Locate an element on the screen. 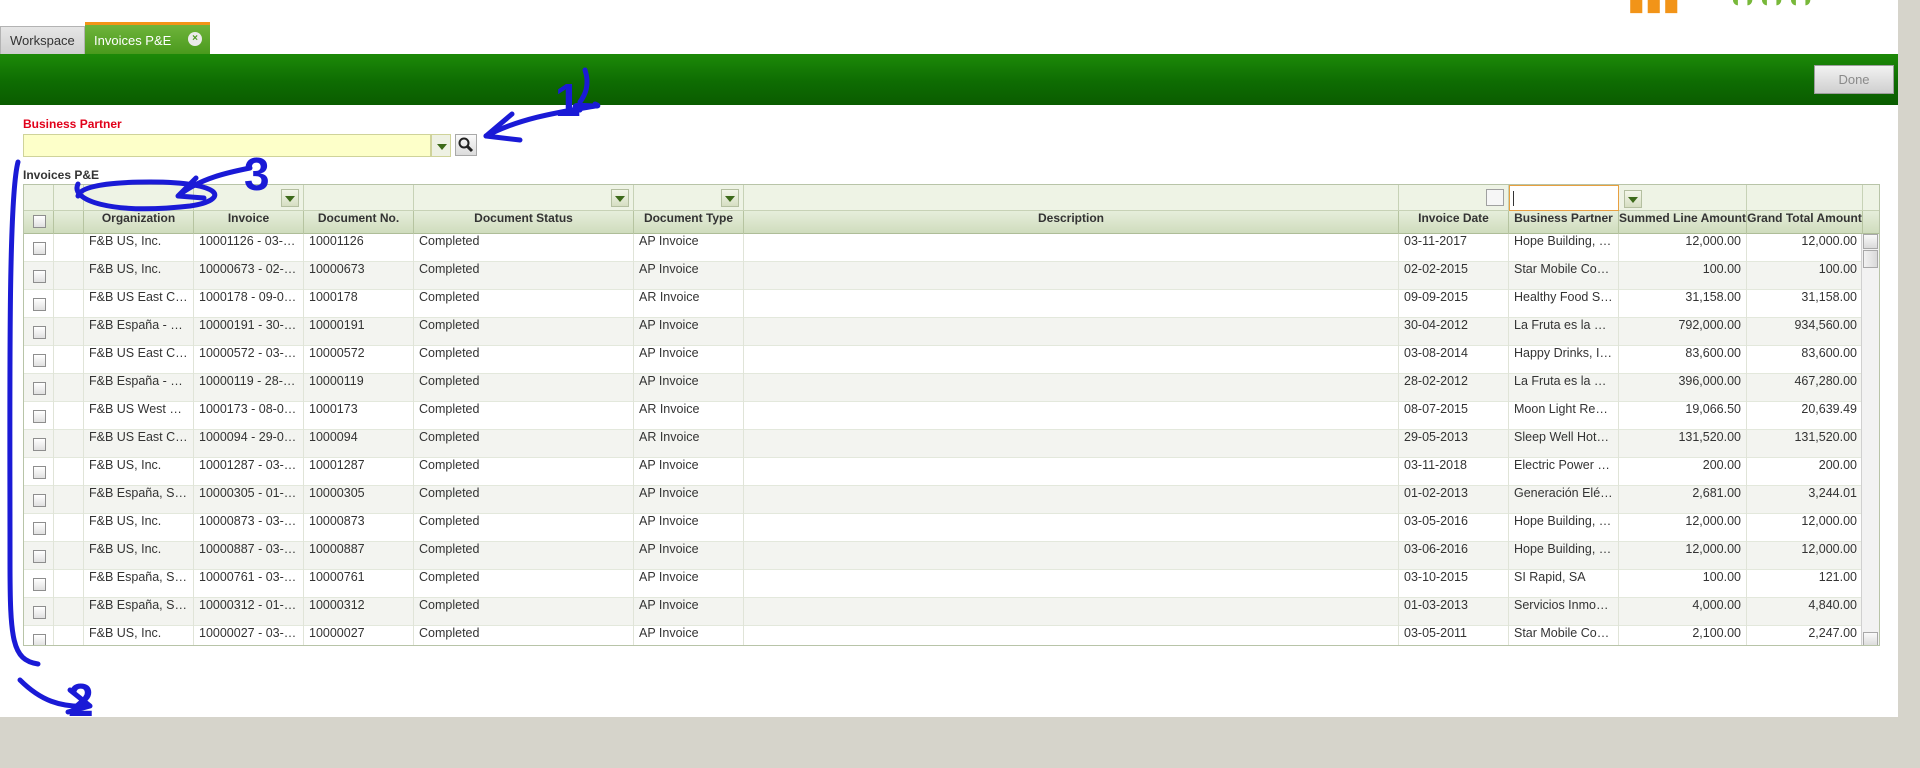  header-business-partner: Business Partner is located at coordinates (1564, 222).